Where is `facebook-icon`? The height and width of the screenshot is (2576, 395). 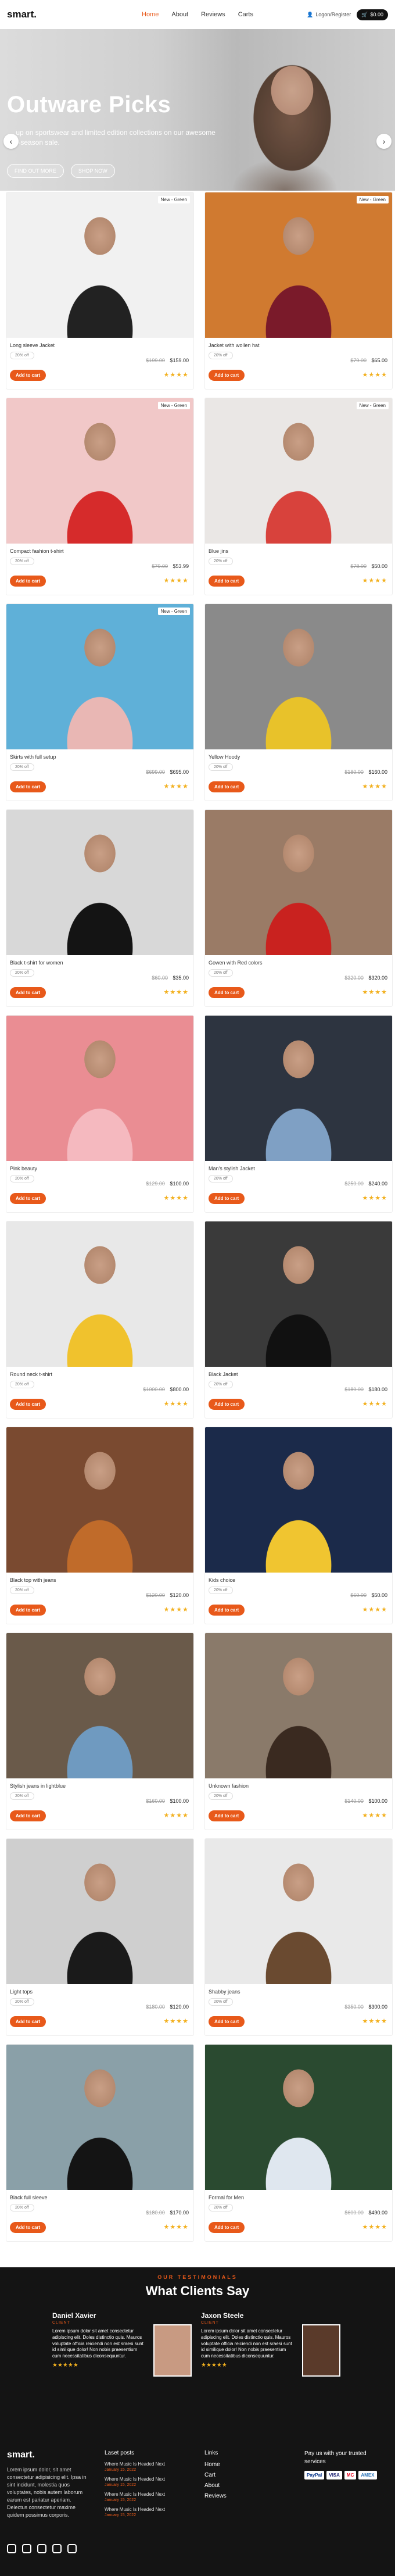 facebook-icon is located at coordinates (12, 2548).